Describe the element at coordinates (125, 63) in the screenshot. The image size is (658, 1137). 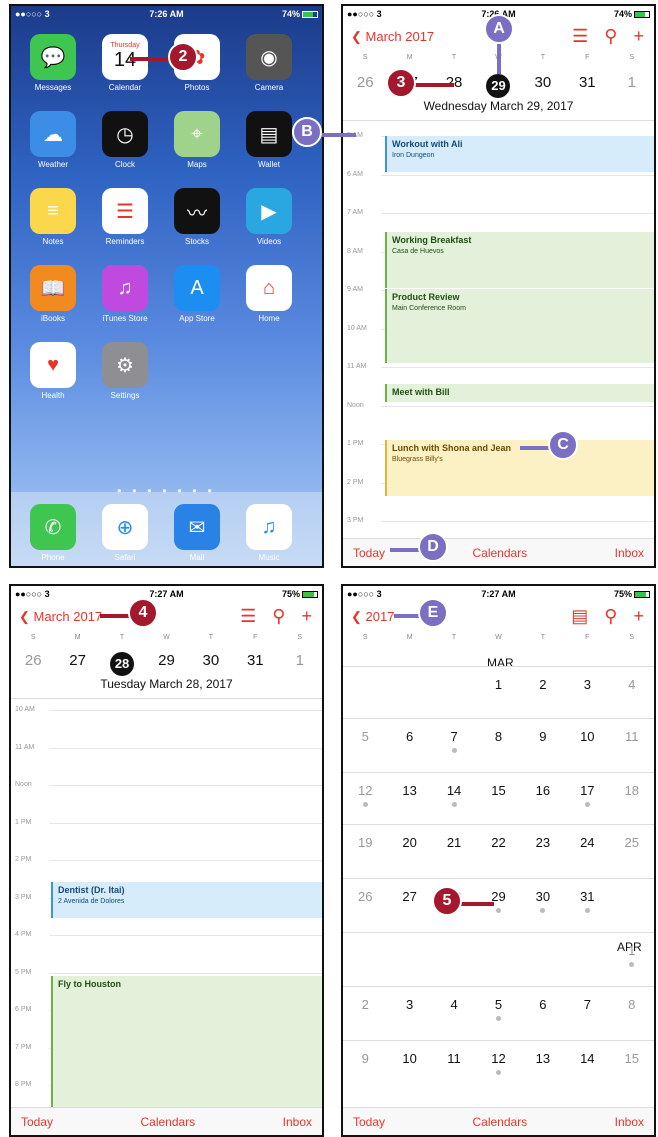
I see `app-calendar: Thursday 14 Calendar` at that location.